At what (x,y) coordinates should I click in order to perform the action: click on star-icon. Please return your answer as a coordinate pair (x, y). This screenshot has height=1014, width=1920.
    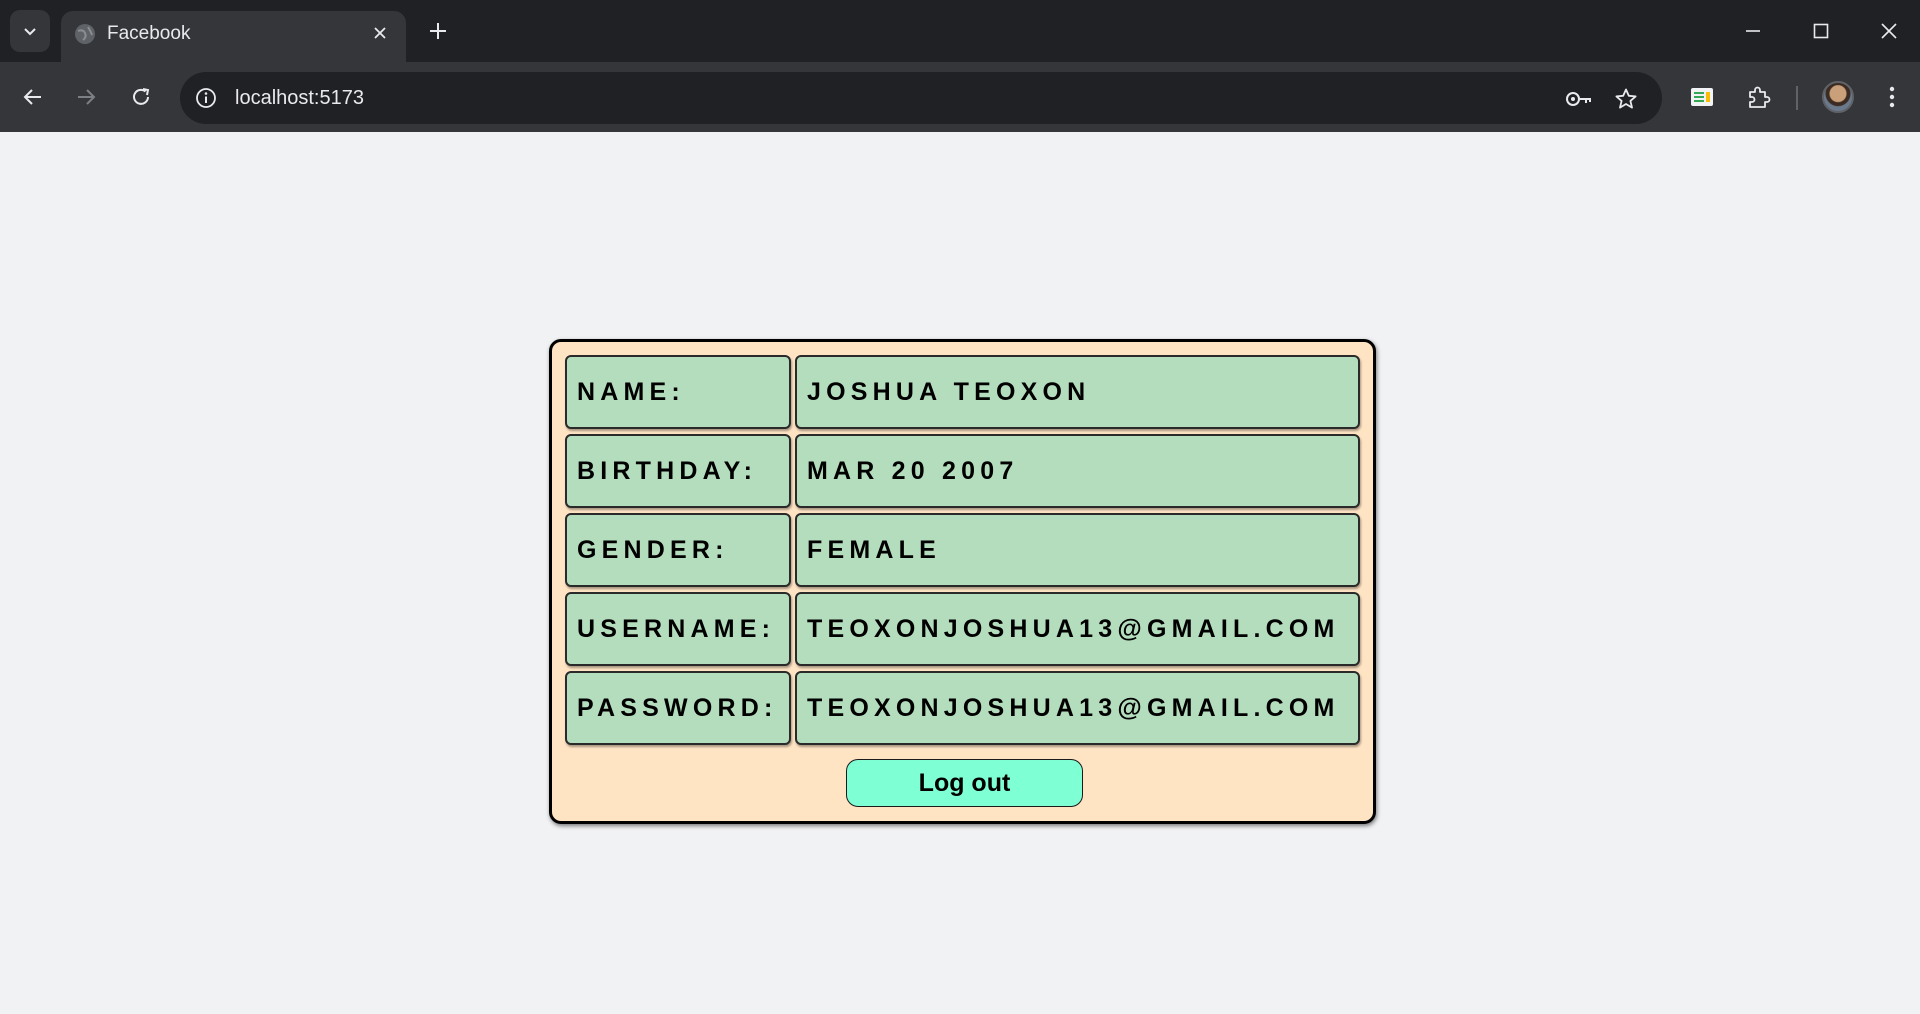
    Looking at the image, I should click on (1626, 98).